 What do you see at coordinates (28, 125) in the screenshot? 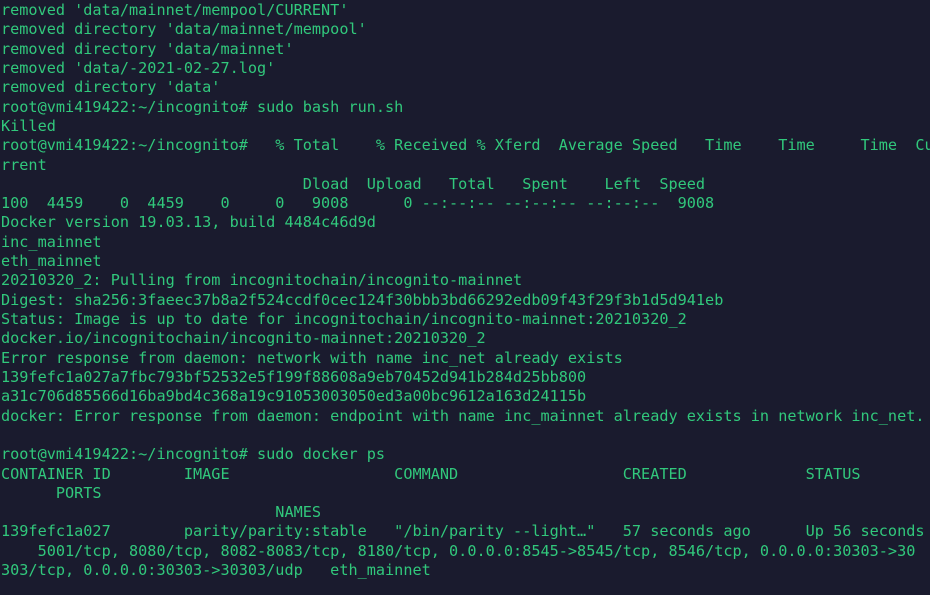
I see `terminal-line: Killed` at bounding box center [28, 125].